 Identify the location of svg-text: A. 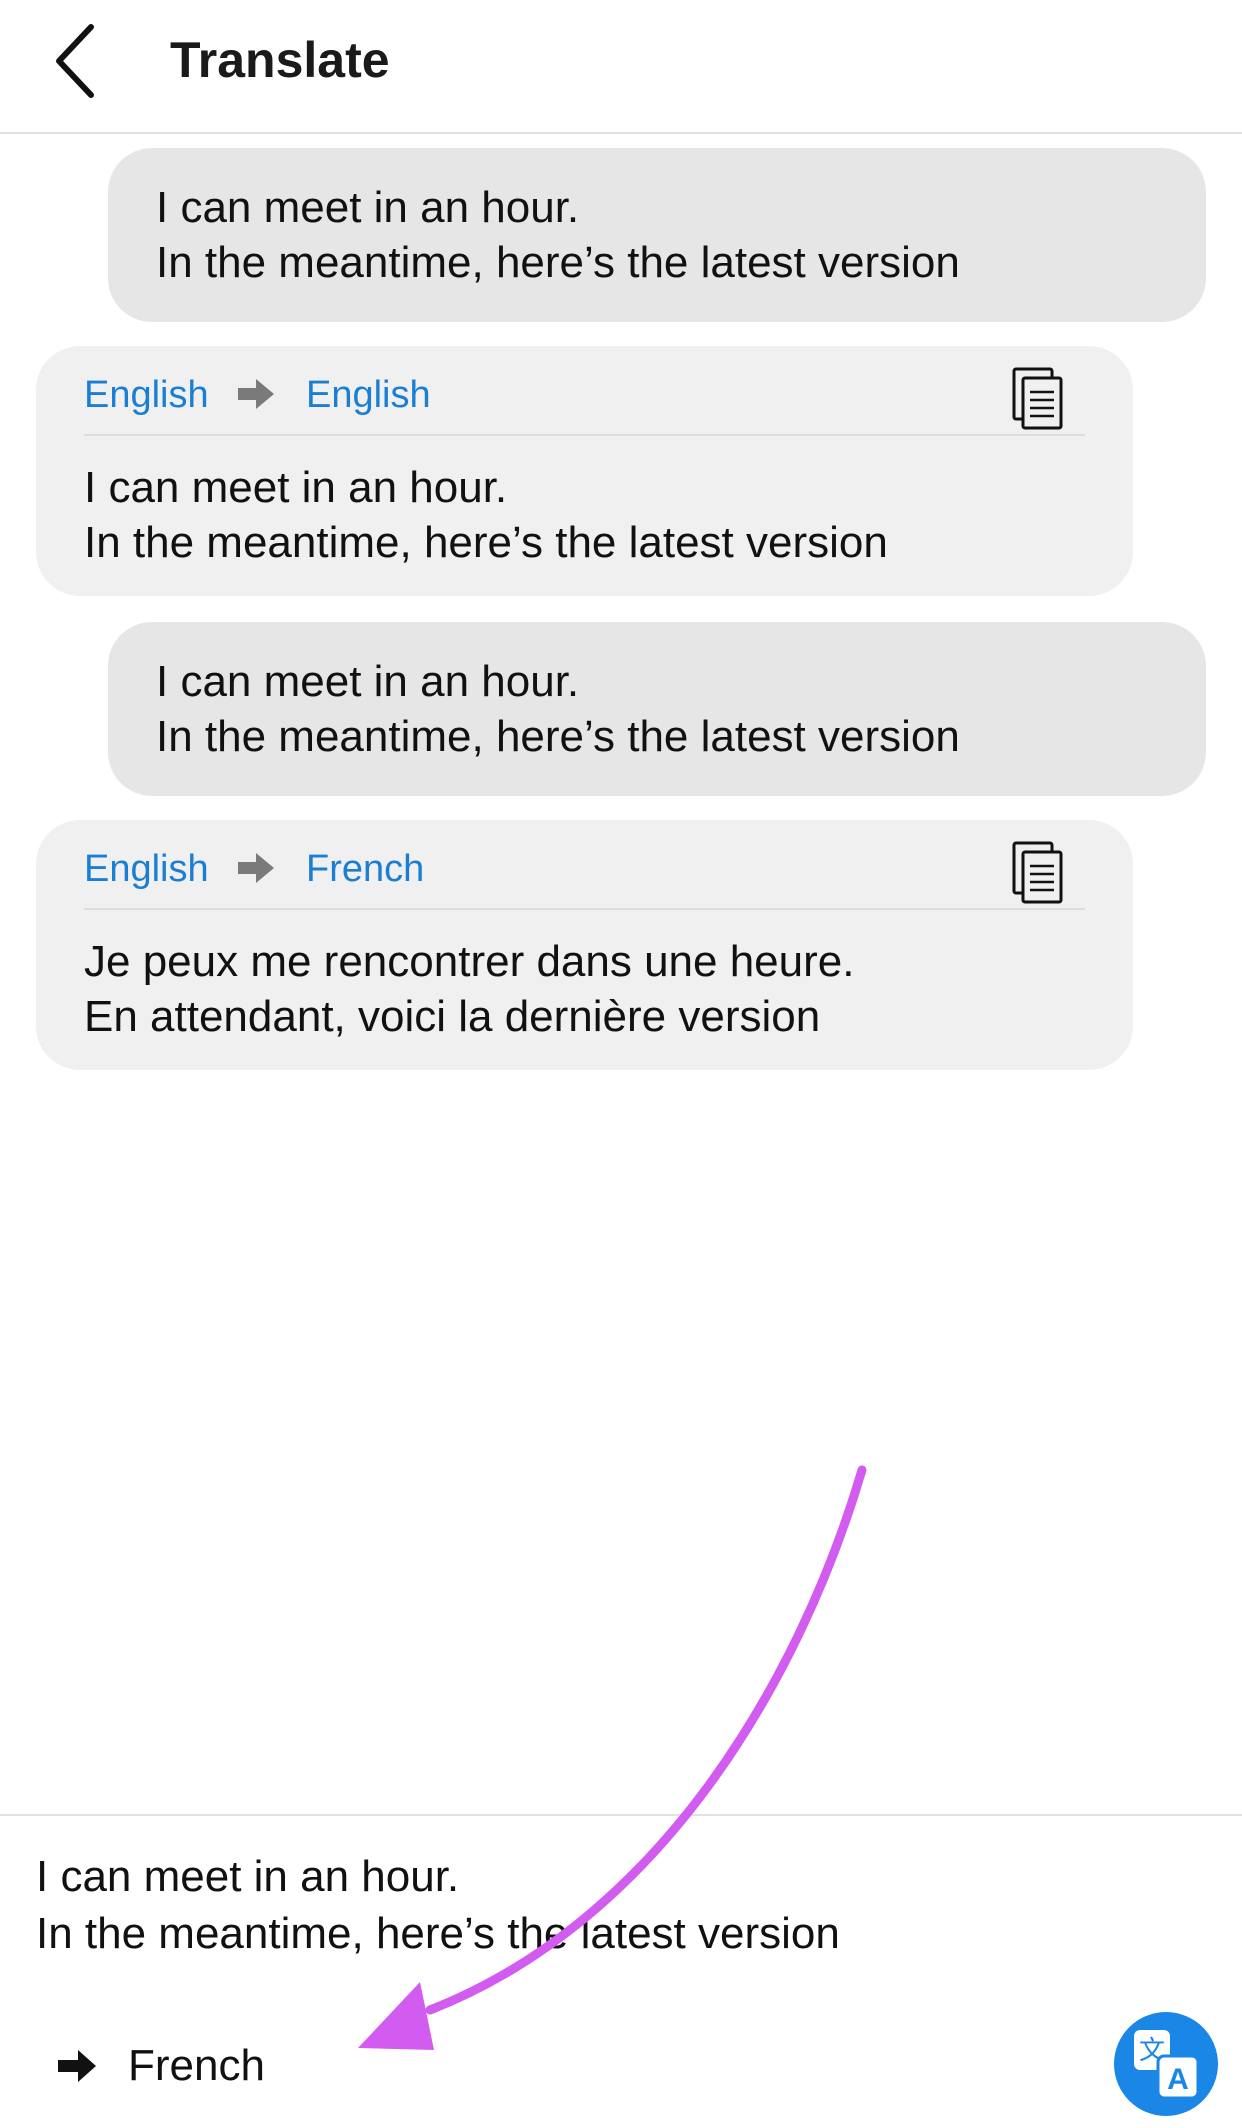
(1178, 2079).